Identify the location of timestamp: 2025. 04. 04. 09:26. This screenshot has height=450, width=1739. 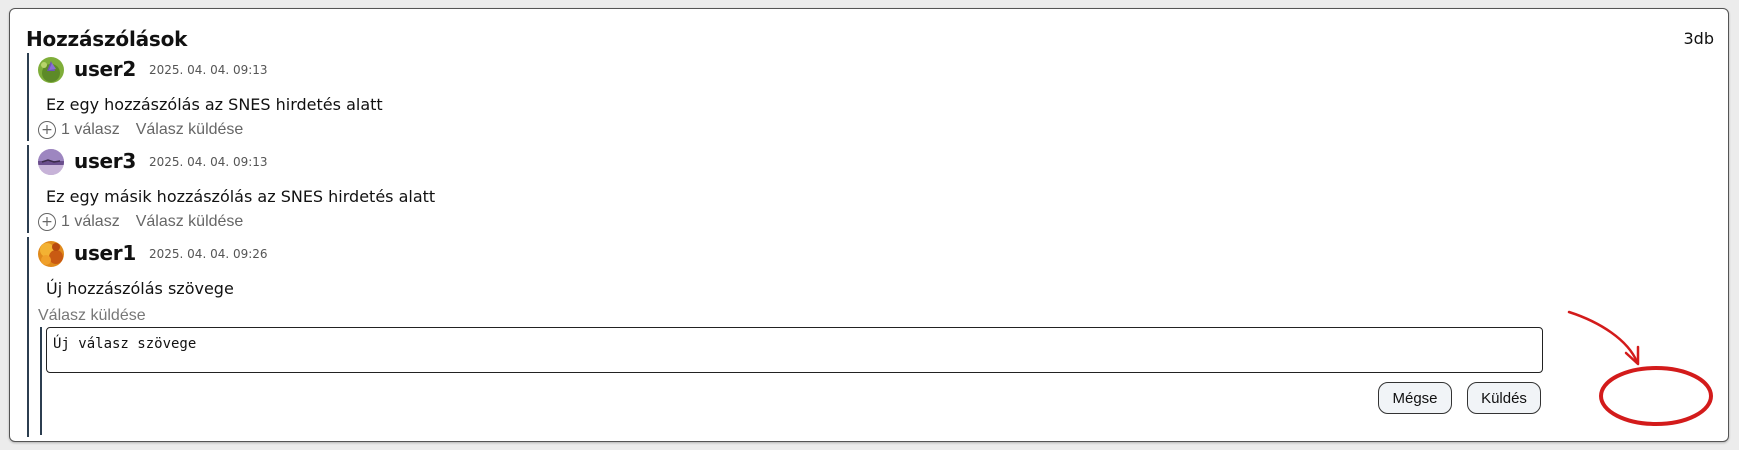
(208, 254).